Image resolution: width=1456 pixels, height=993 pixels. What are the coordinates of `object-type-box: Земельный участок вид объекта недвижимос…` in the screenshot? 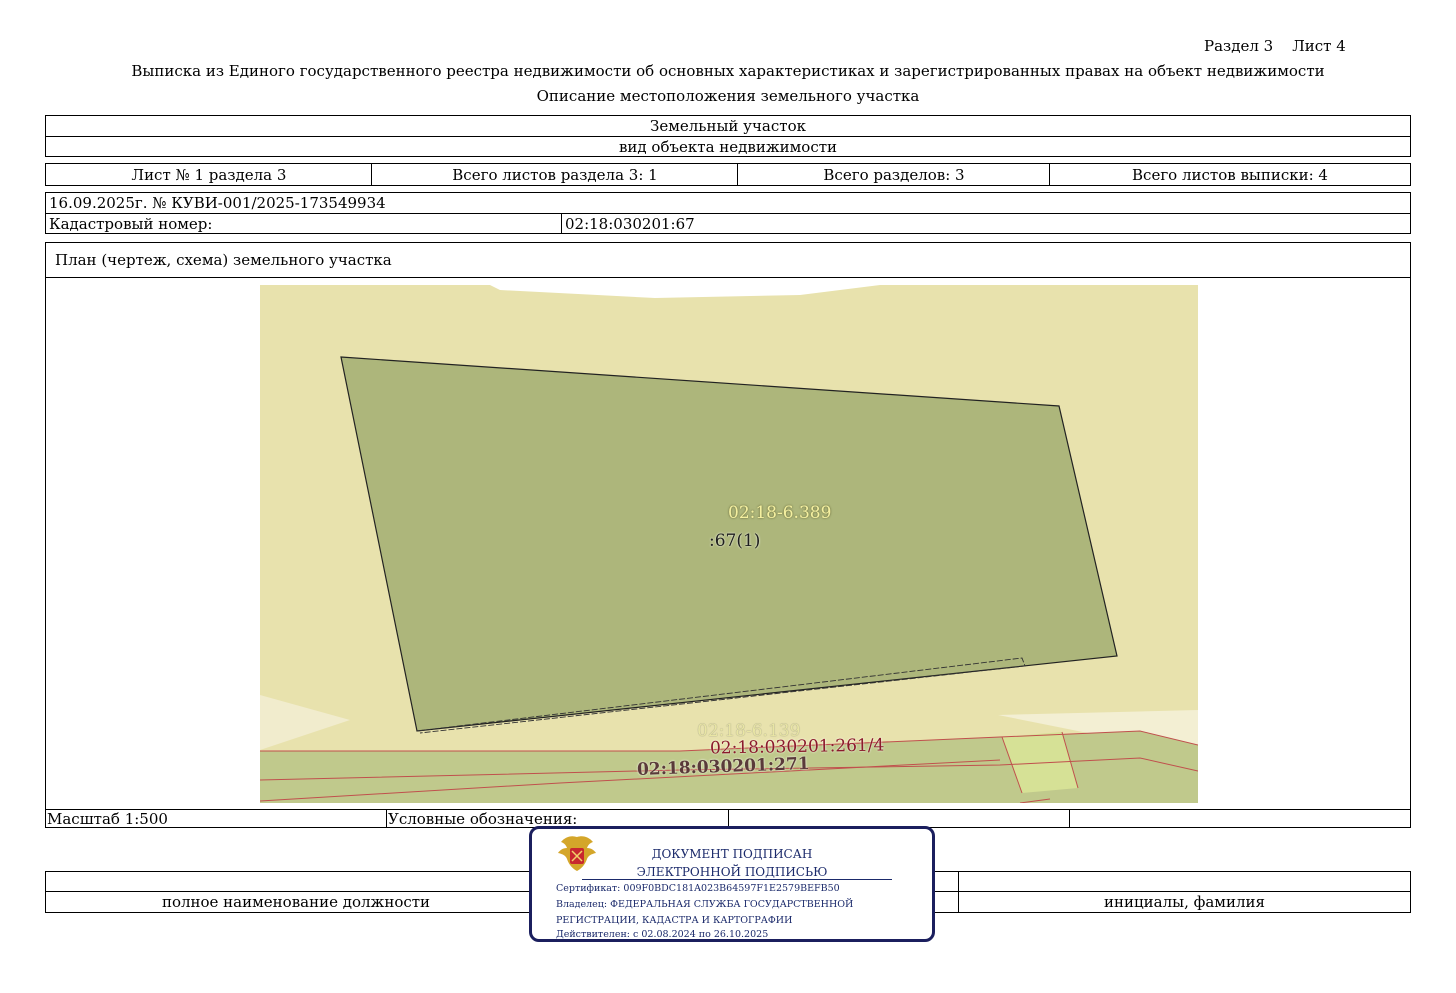 It's located at (728, 136).